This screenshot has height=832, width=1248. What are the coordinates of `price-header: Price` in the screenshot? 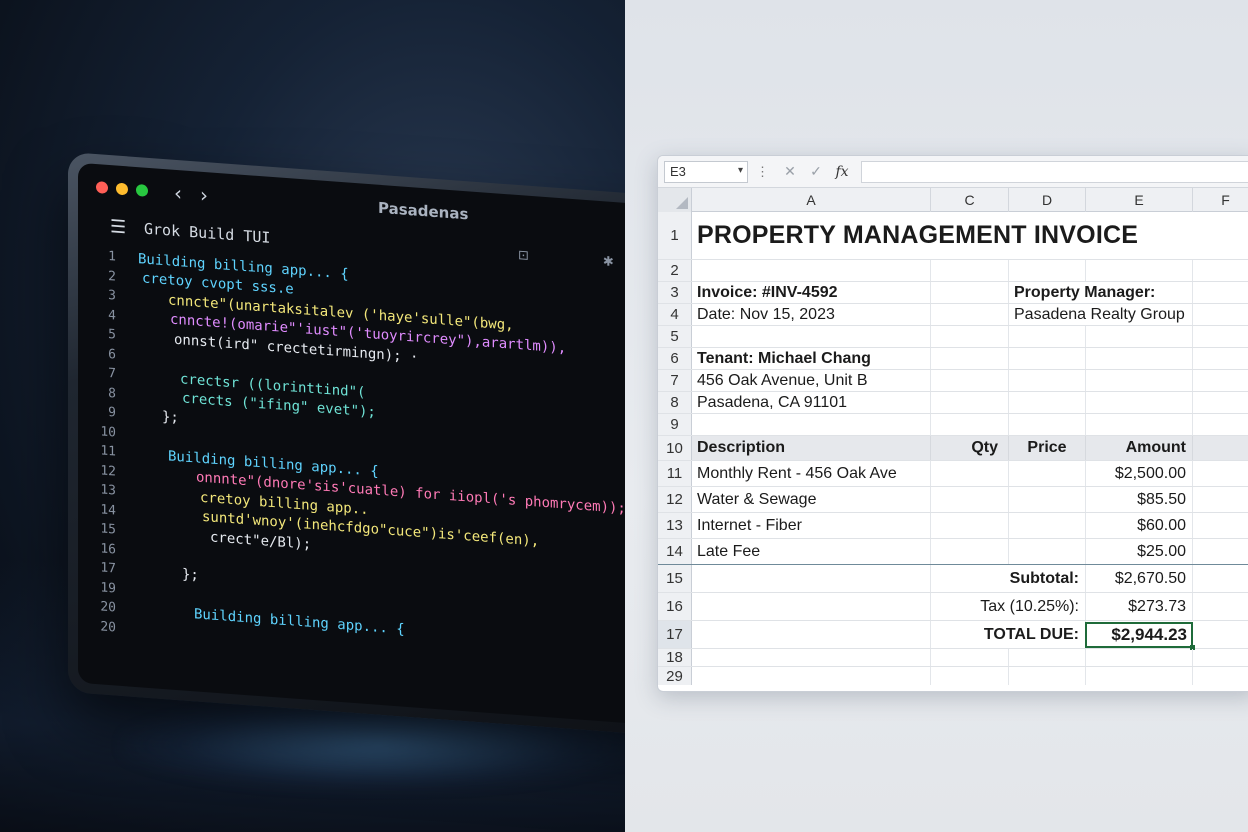 It's located at (1047, 448).